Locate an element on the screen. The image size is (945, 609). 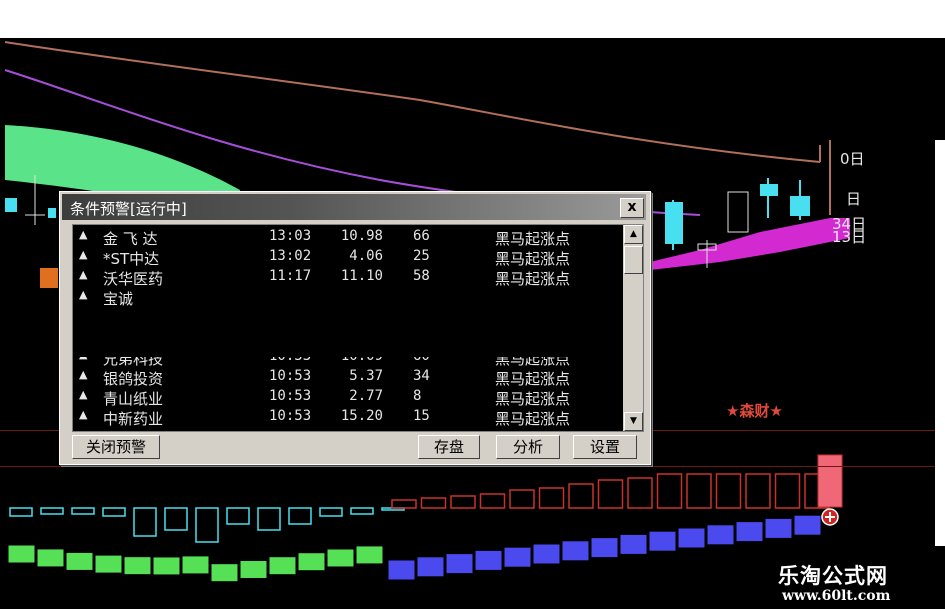
stock-name: 银鸽投资 is located at coordinates (133, 379).